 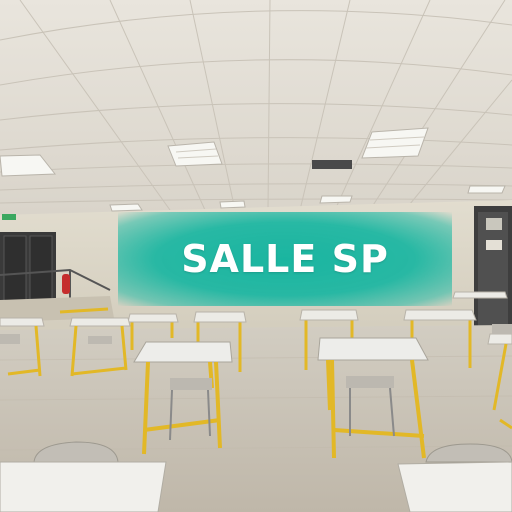 I want to click on fire-extinguisher-icon, so click(x=66, y=284).